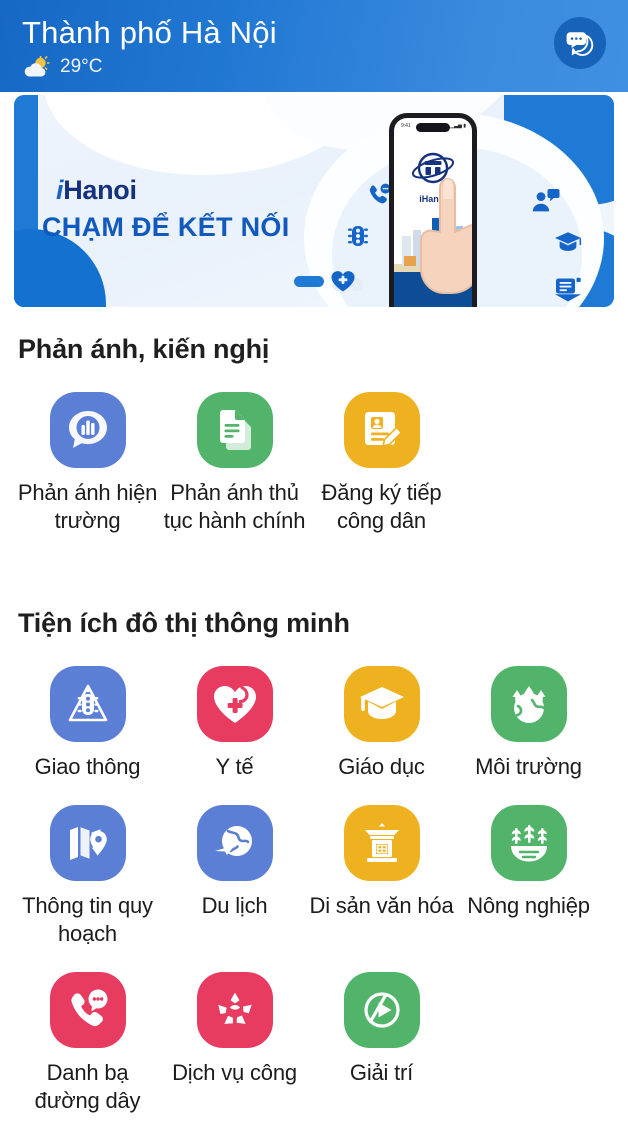  Describe the element at coordinates (87, 766) in the screenshot. I see `tile-label: Giao thông` at that location.